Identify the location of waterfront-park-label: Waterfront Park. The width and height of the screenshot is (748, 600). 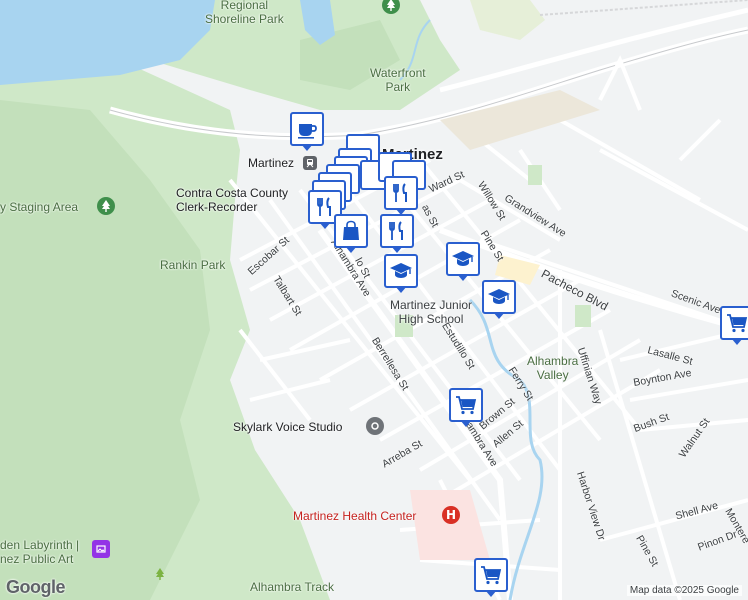
(398, 80).